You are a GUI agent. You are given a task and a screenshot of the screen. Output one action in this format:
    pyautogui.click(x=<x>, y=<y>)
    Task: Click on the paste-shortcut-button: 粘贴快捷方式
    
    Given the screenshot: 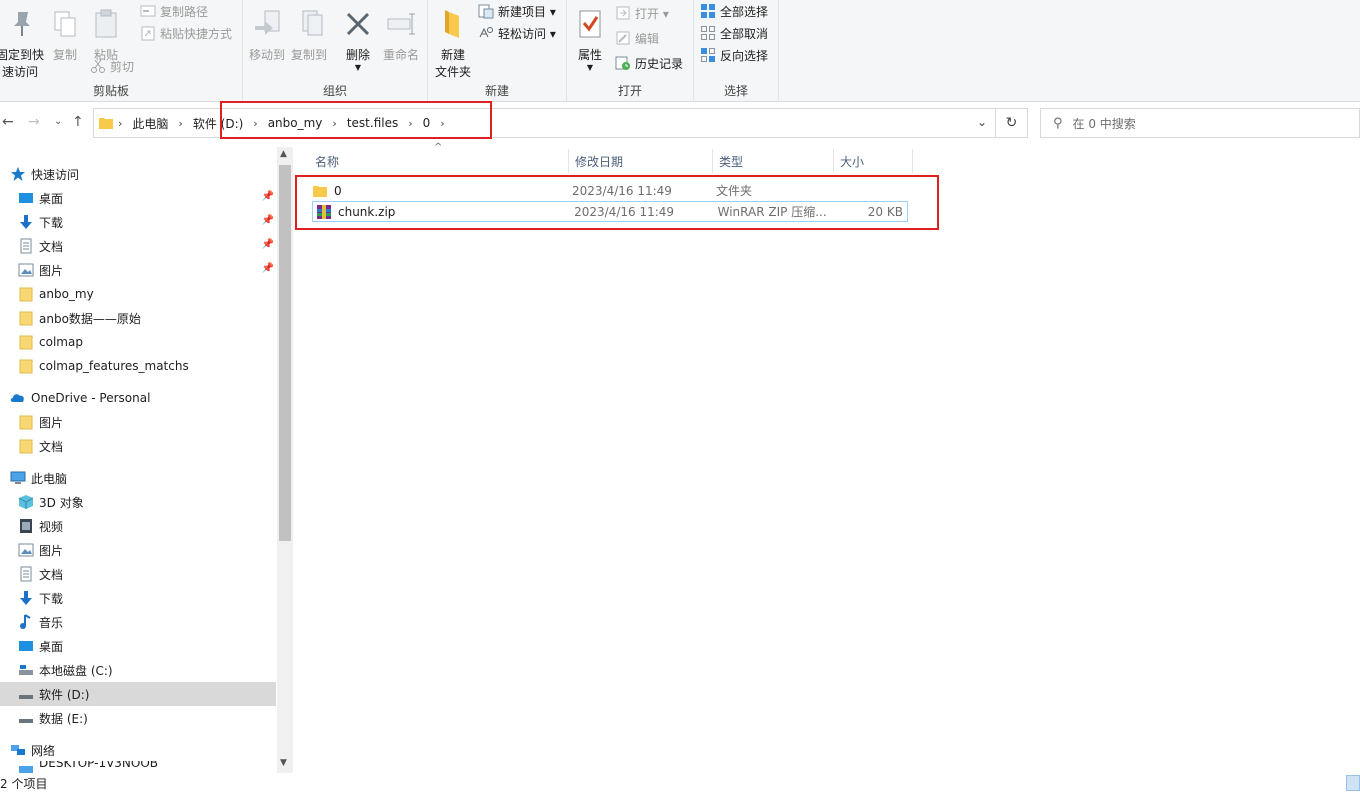 What is the action you would take?
    pyautogui.click(x=186, y=33)
    